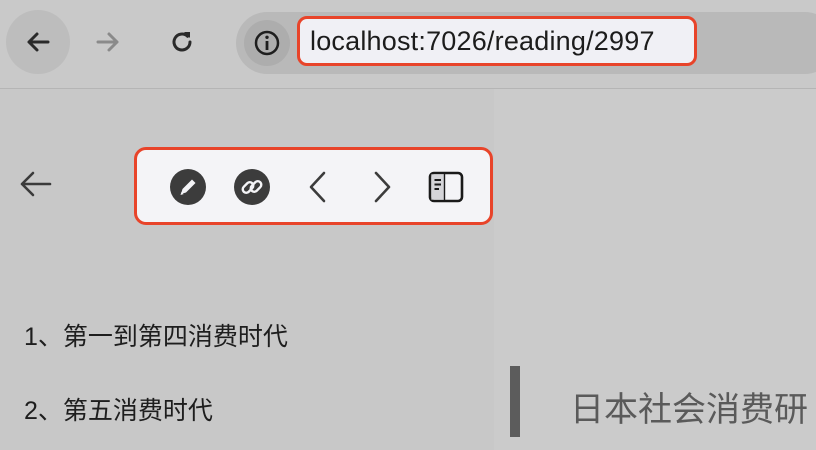 The height and width of the screenshot is (450, 816). I want to click on toggle-sidebar-button, so click(446, 187).